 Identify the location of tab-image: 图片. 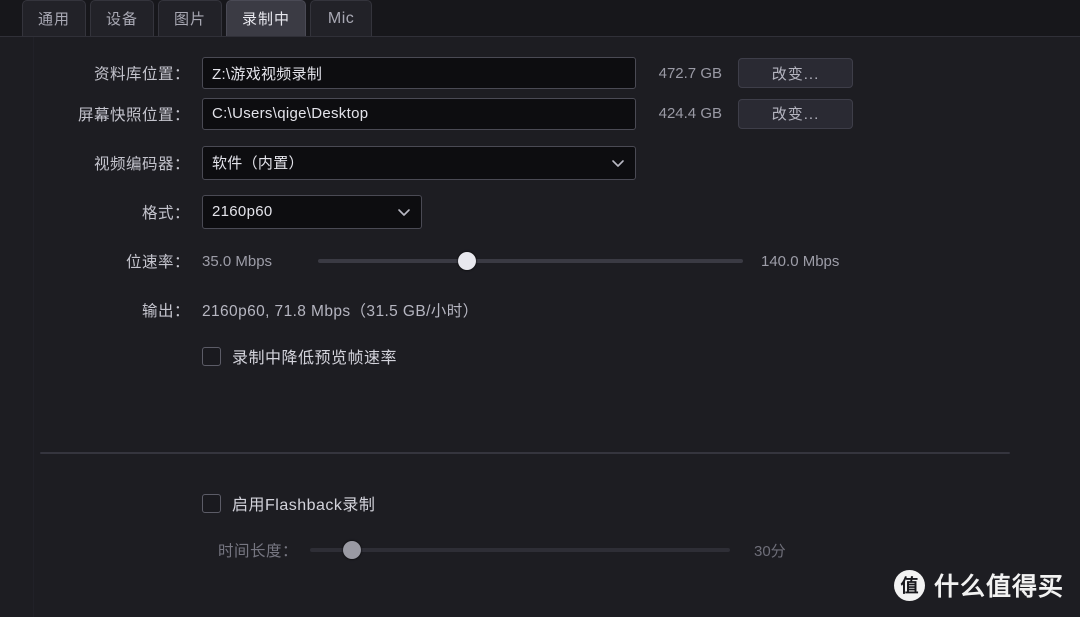
(190, 18).